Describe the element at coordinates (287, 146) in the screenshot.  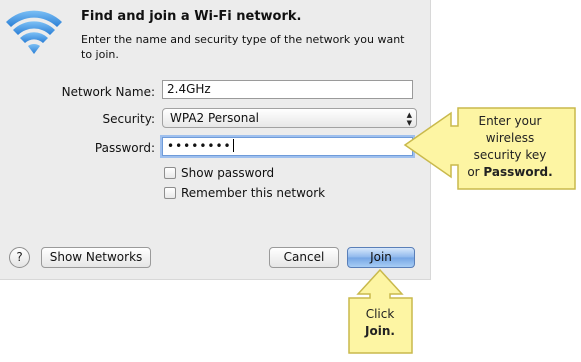
I see `password-input: ••••••••` at that location.